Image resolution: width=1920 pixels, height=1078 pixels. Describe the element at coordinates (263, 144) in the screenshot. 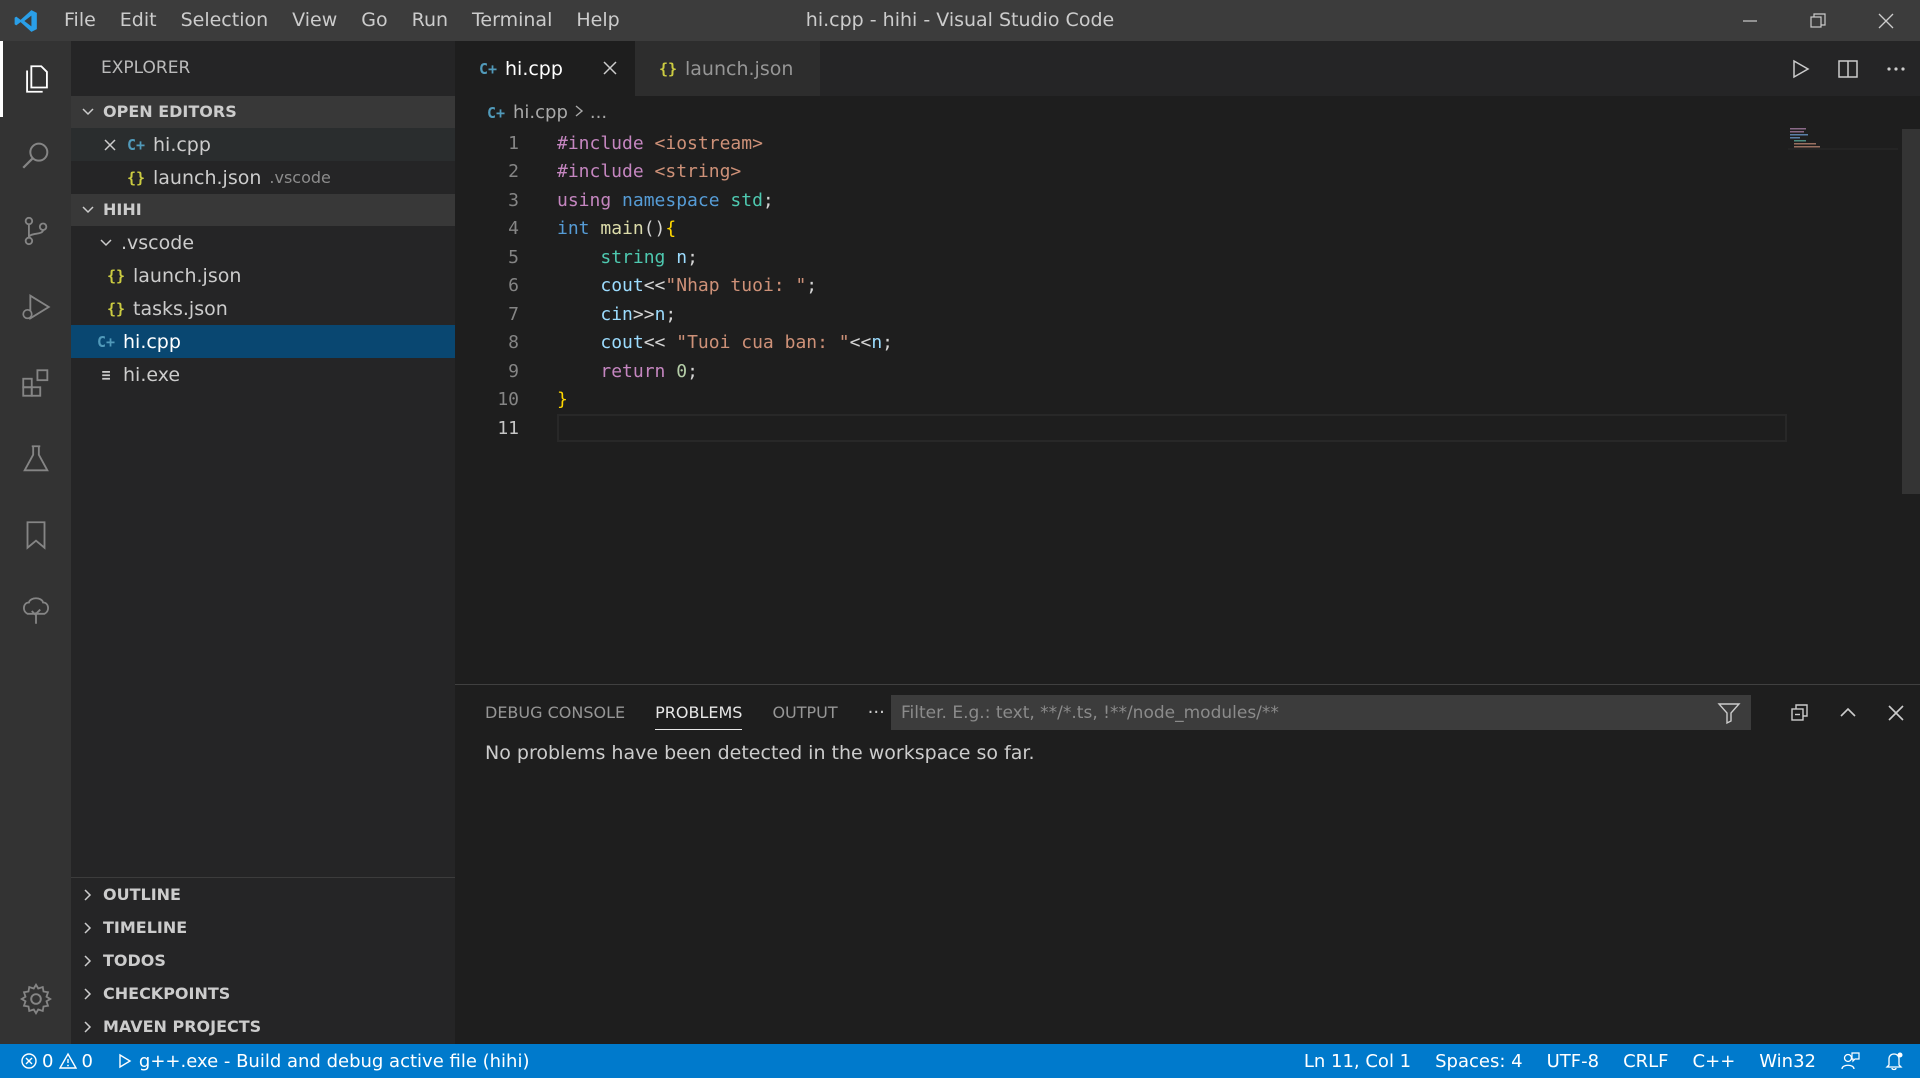

I see `open-editor-hi-cpp: C+ hi.cpp` at that location.